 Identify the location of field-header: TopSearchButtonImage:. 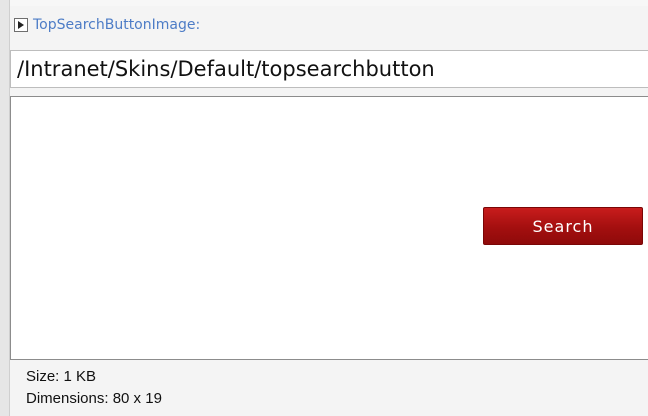
(105, 25).